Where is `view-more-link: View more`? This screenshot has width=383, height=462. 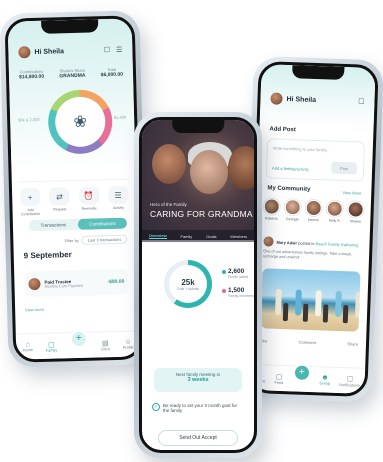
view-more-link: View more is located at coordinates (34, 309).